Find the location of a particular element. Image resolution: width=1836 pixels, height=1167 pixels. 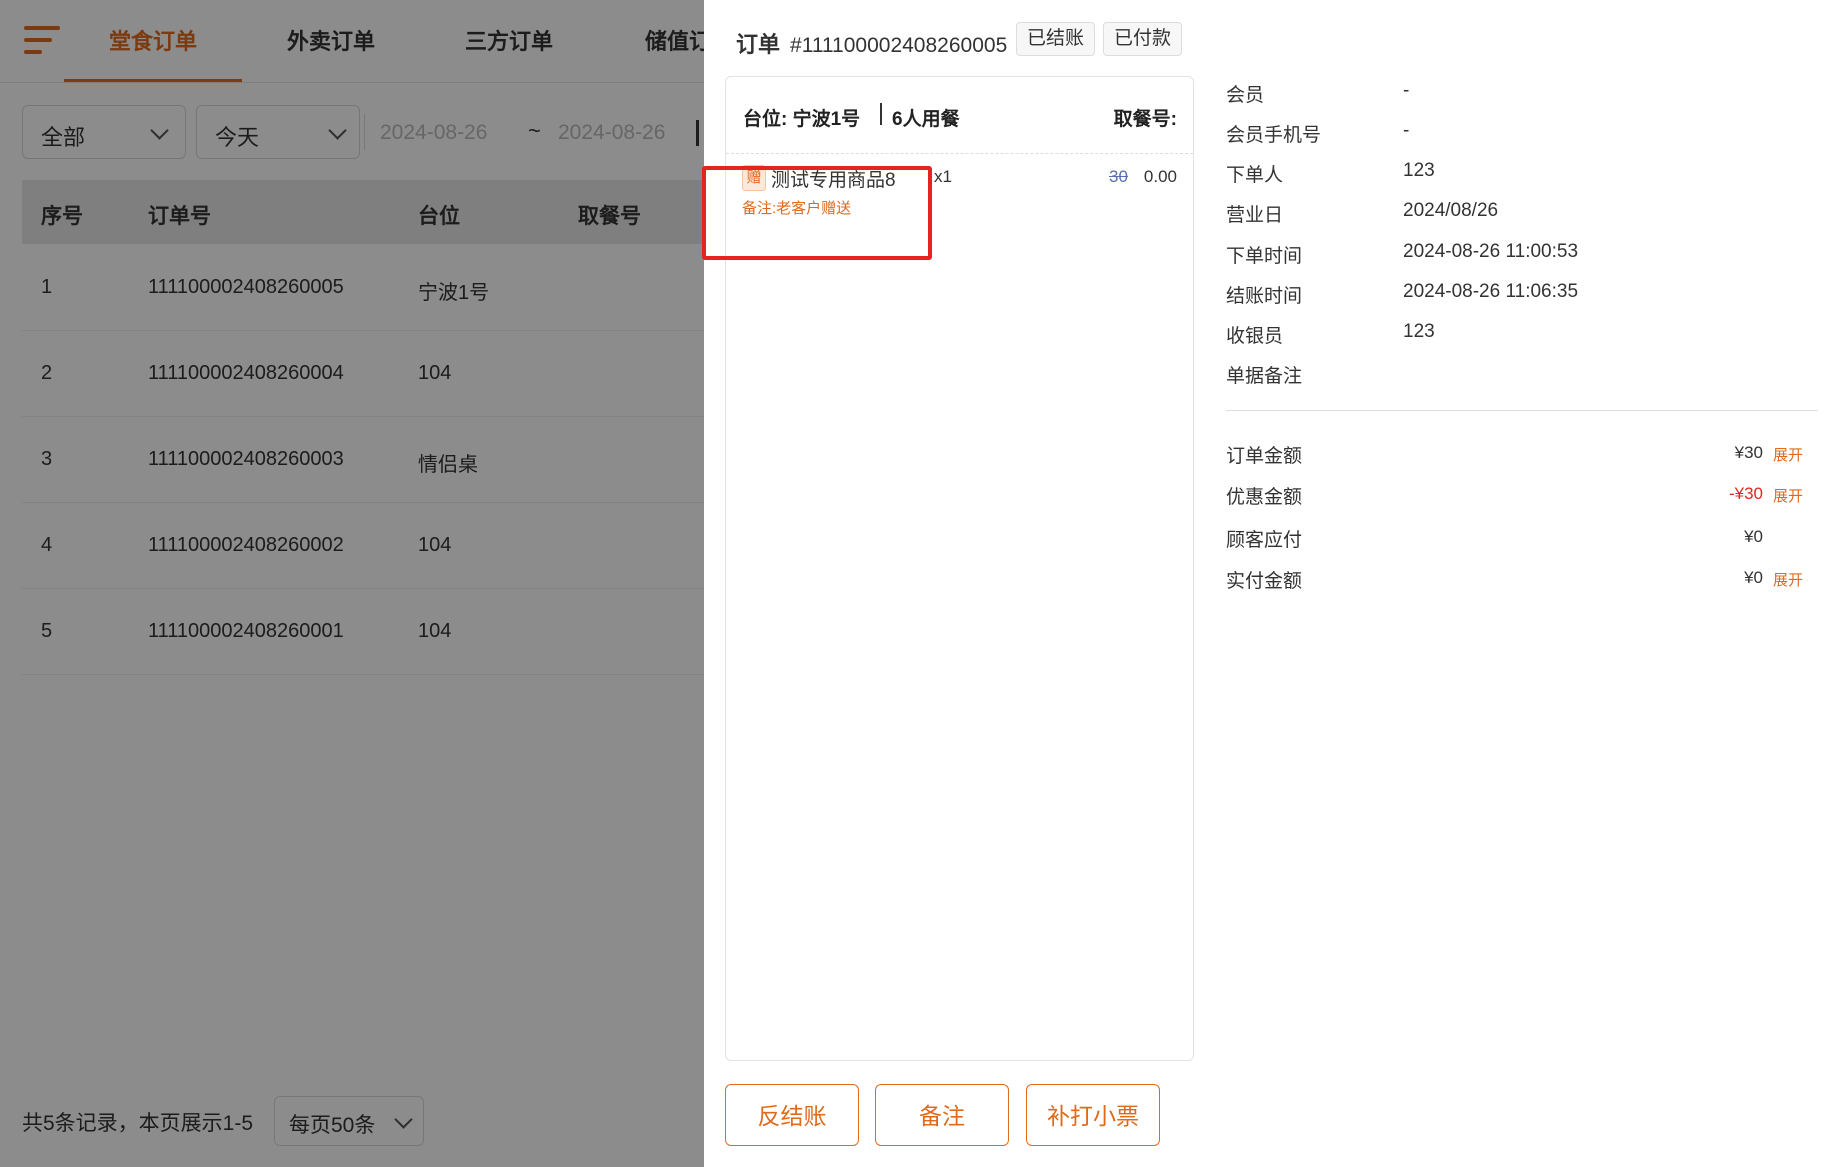

order-number: #111100002408260005 is located at coordinates (899, 45).